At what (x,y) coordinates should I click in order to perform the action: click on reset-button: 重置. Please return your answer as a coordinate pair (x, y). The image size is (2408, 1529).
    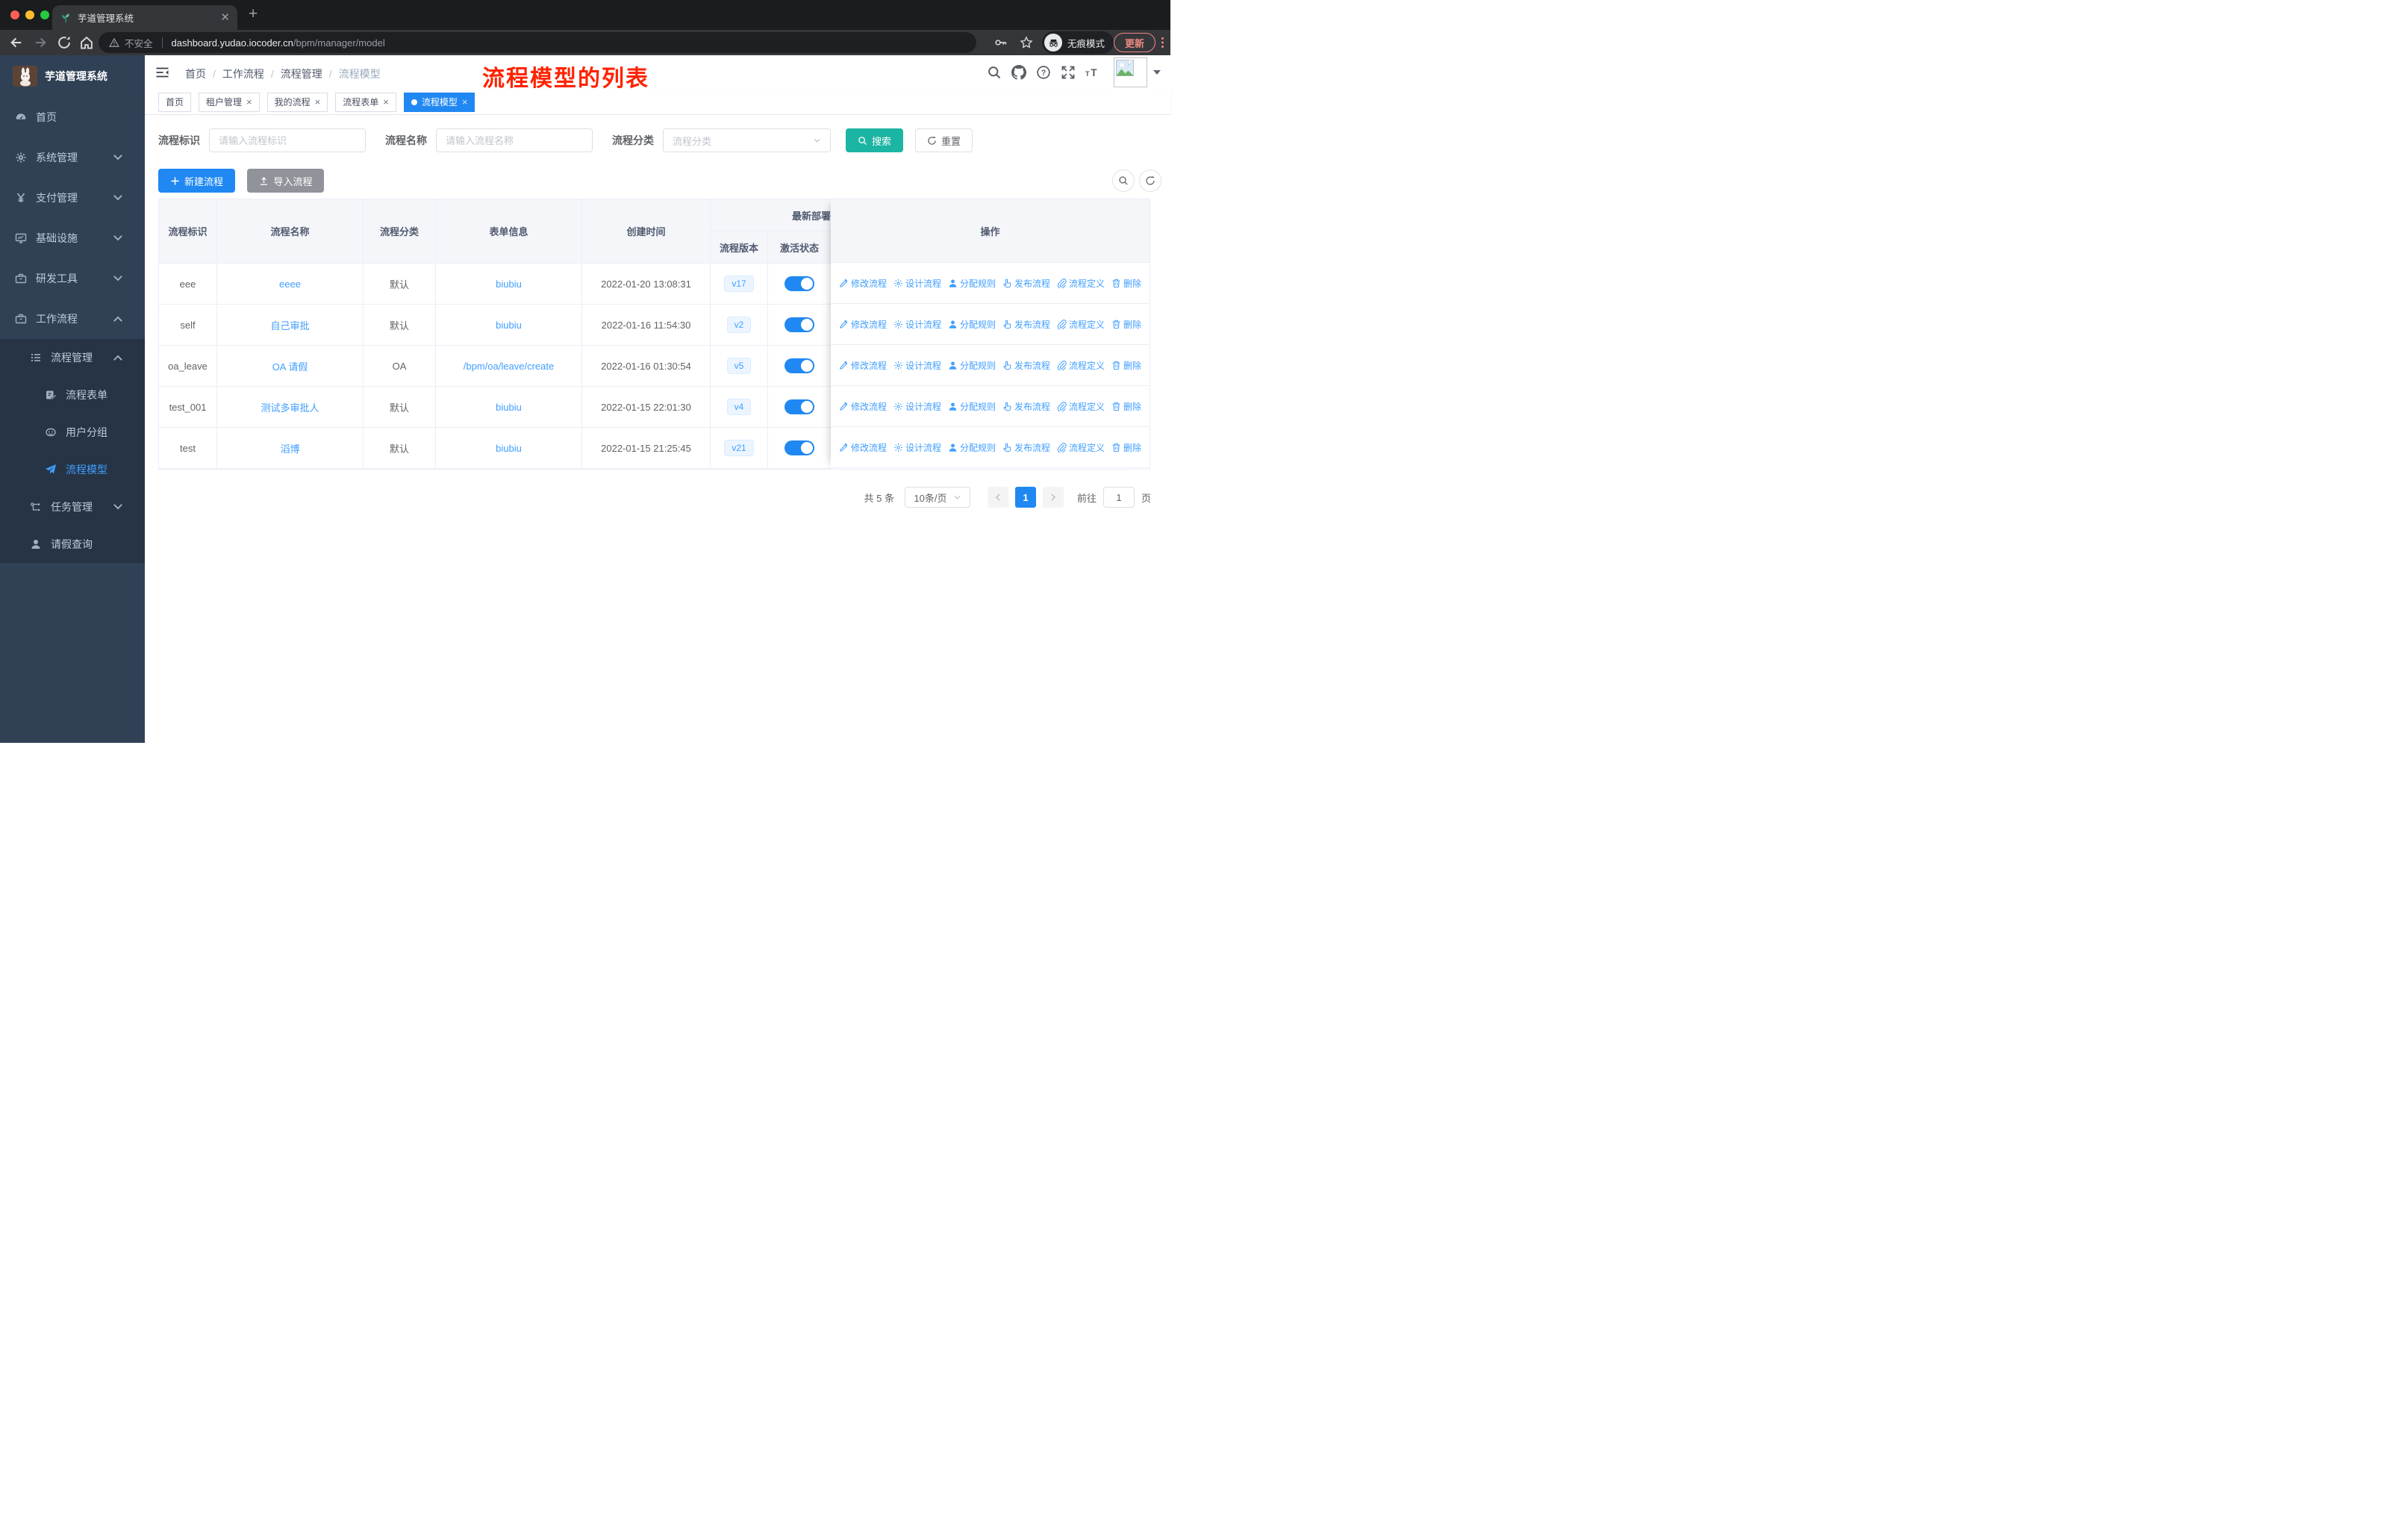
    Looking at the image, I should click on (944, 140).